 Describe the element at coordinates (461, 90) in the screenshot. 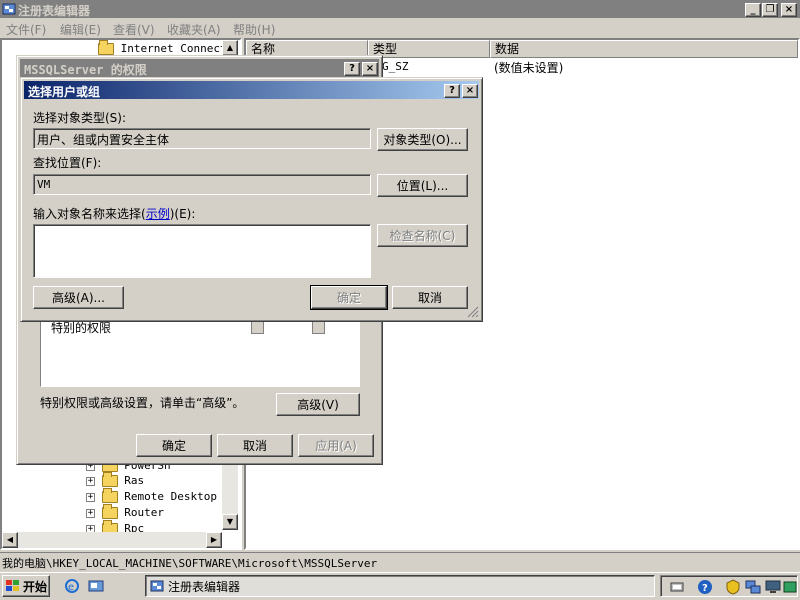

I see `select-users-title-controls: ? ×` at that location.